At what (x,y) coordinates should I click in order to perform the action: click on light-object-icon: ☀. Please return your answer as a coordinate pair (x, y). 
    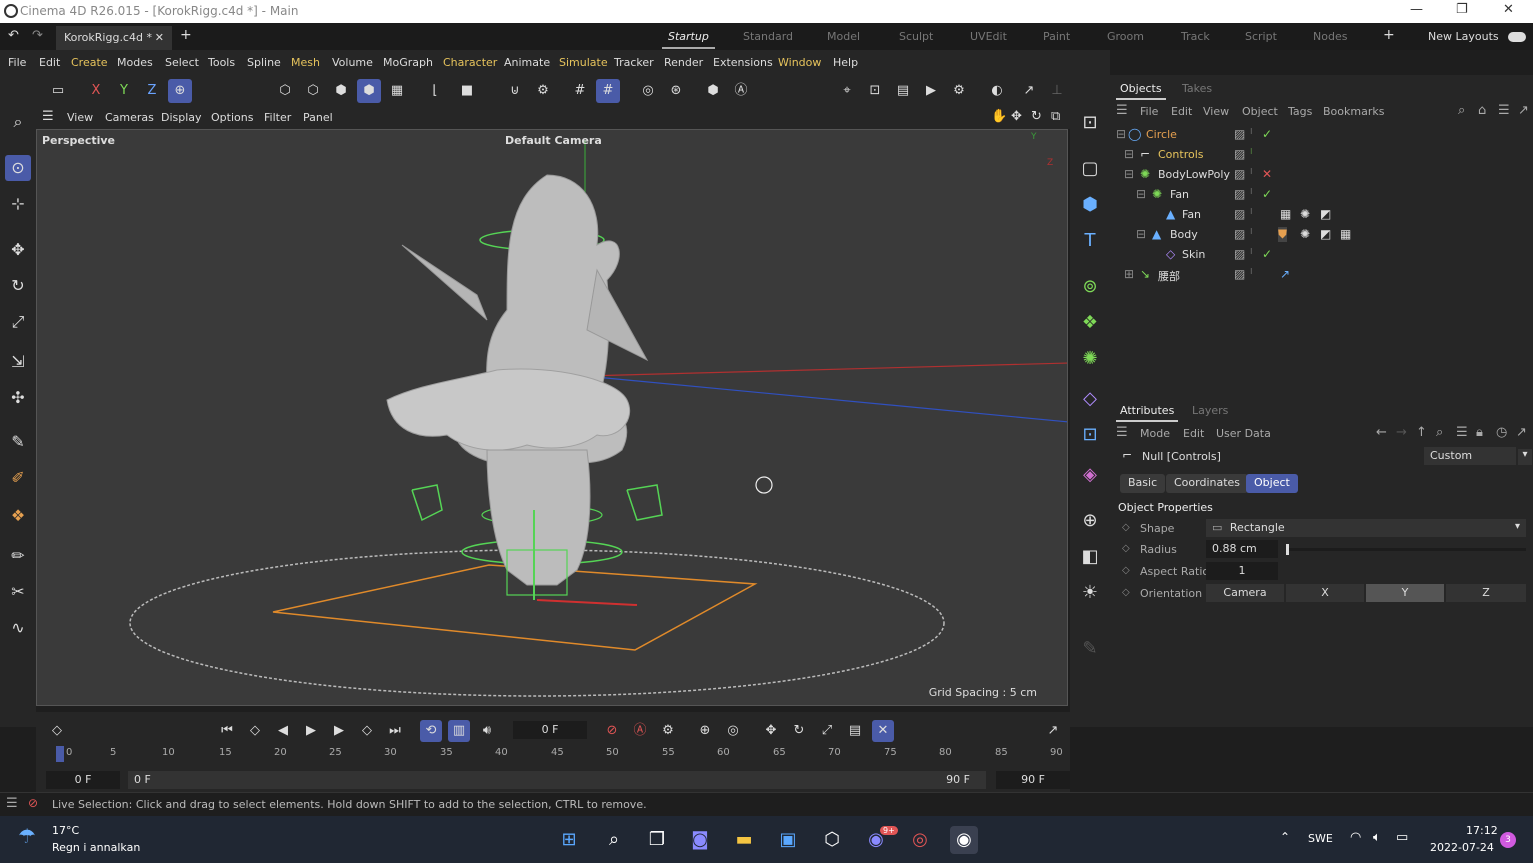
    Looking at the image, I should click on (1090, 593).